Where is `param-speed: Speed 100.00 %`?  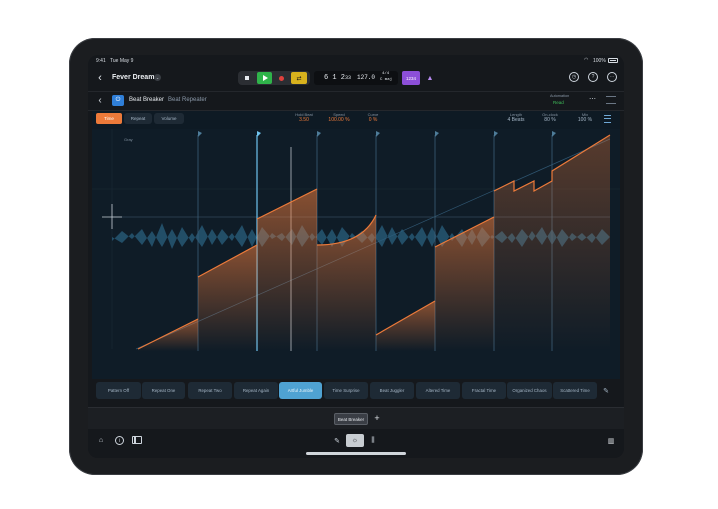
param-speed: Speed 100.00 % is located at coordinates (339, 117).